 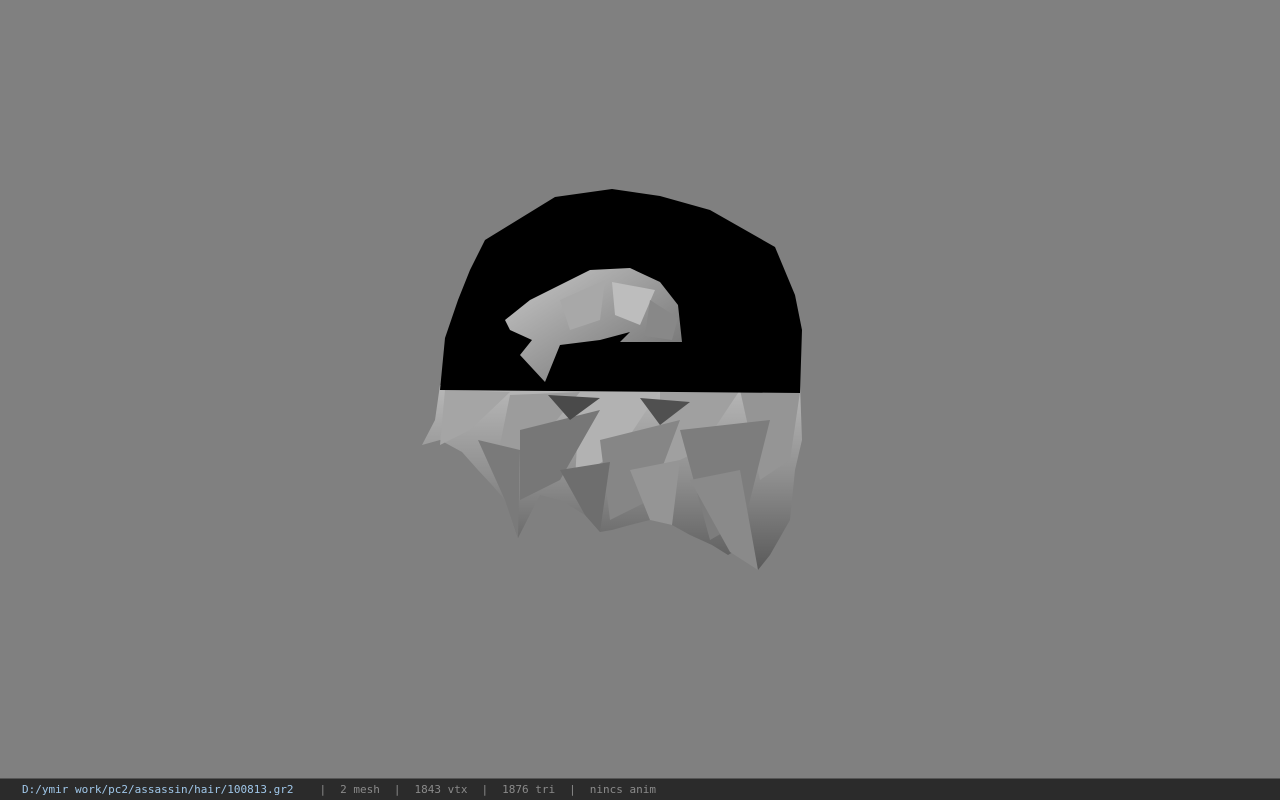 What do you see at coordinates (360, 789) in the screenshot?
I see `mesh-count: 2 mesh` at bounding box center [360, 789].